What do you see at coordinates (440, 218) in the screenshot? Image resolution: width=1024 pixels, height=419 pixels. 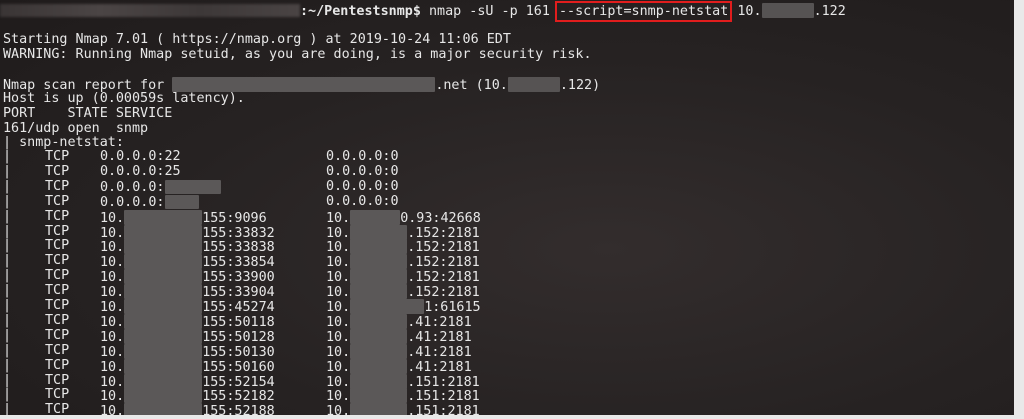 I see `remote-ip-suffix: 0.93:42668` at bounding box center [440, 218].